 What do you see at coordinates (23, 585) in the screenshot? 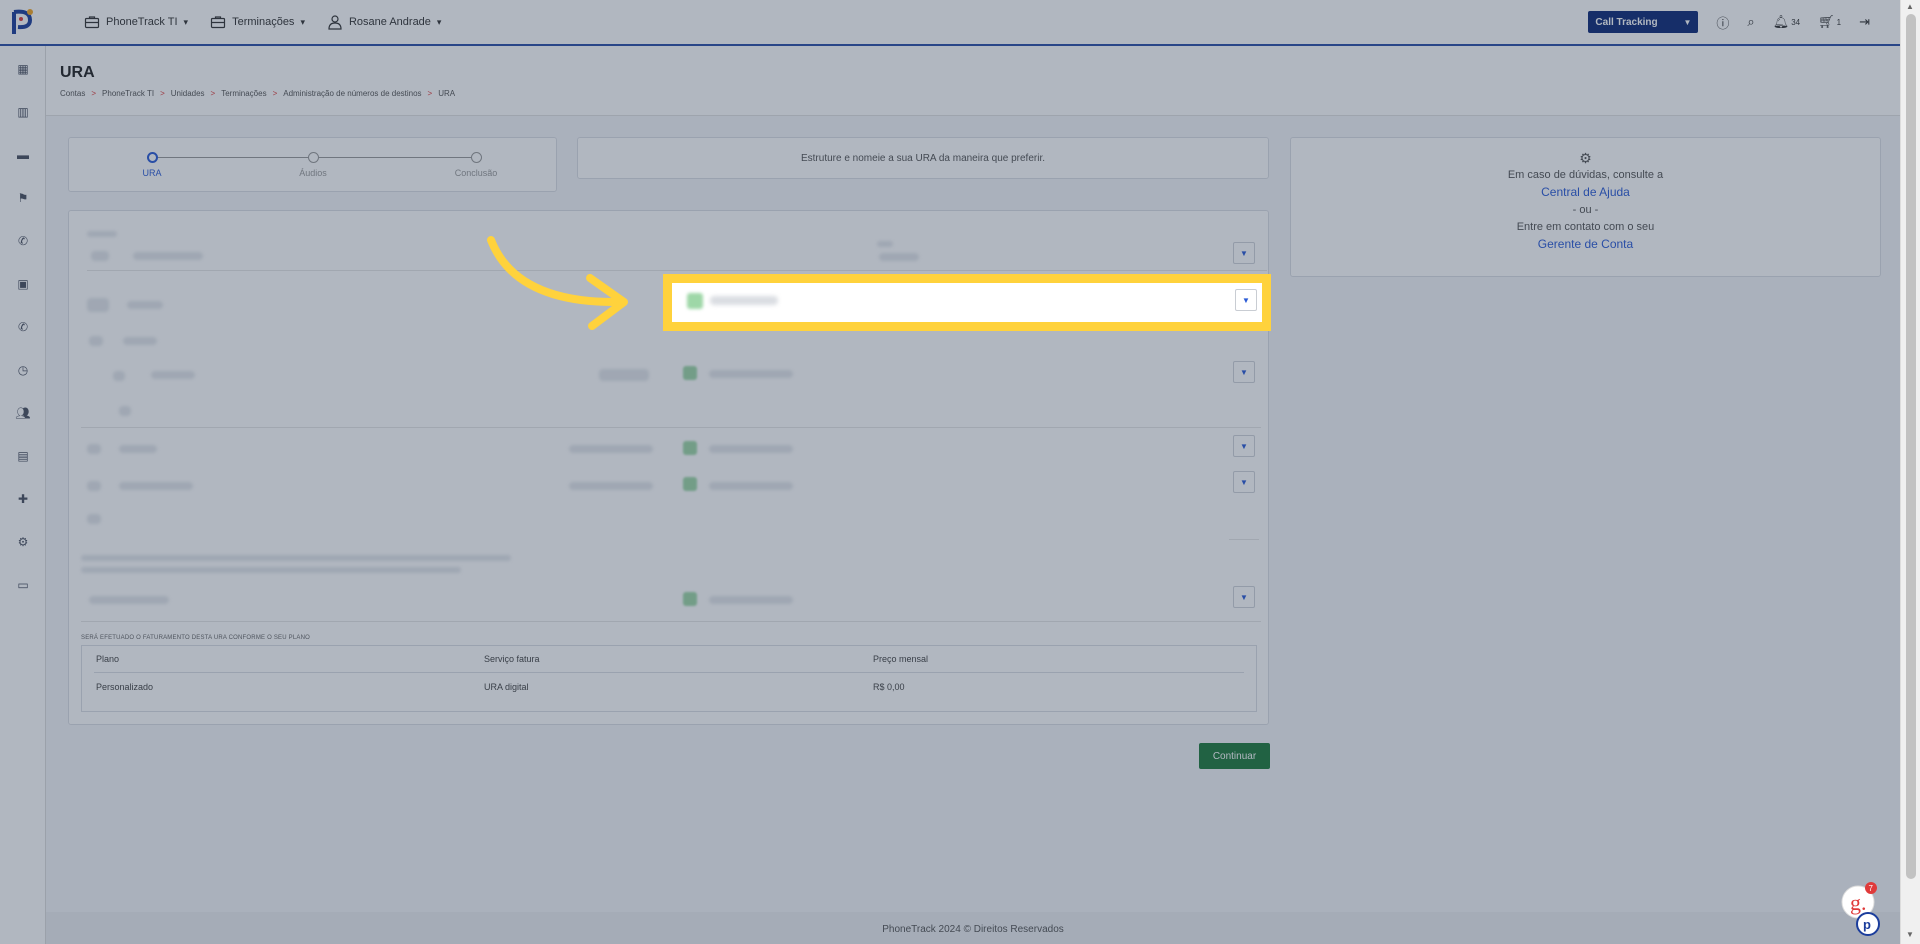
I see `store-icon: ▭` at bounding box center [23, 585].